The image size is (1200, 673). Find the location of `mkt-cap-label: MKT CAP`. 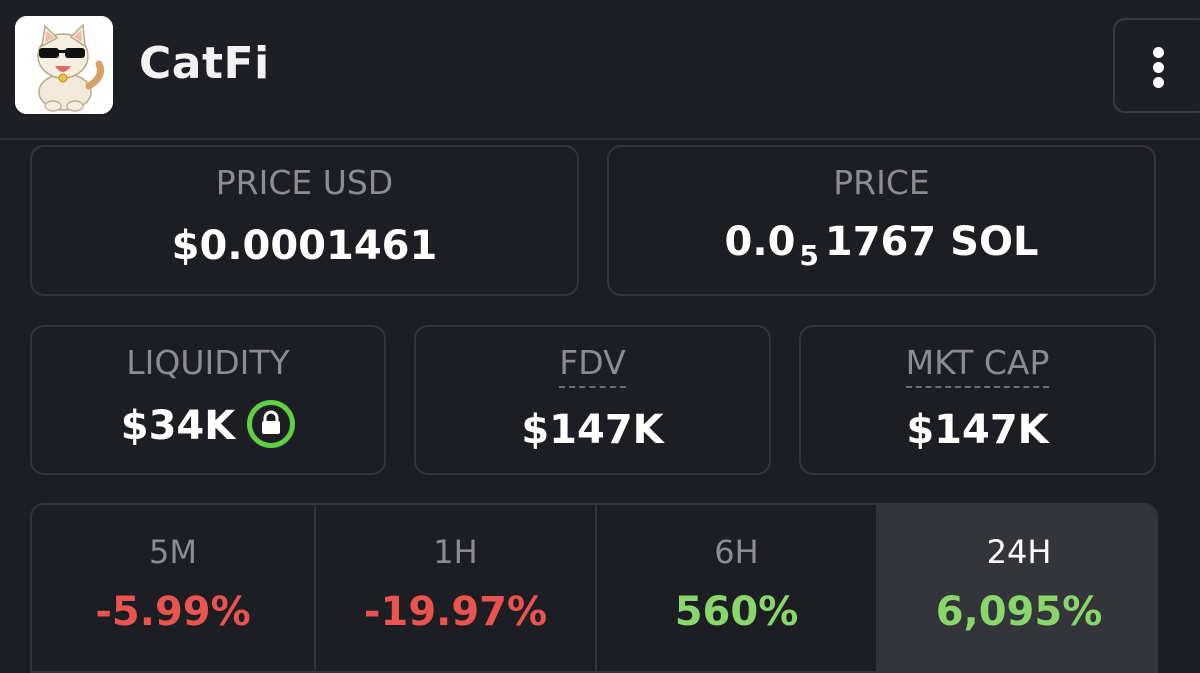

mkt-cap-label: MKT CAP is located at coordinates (977, 365).